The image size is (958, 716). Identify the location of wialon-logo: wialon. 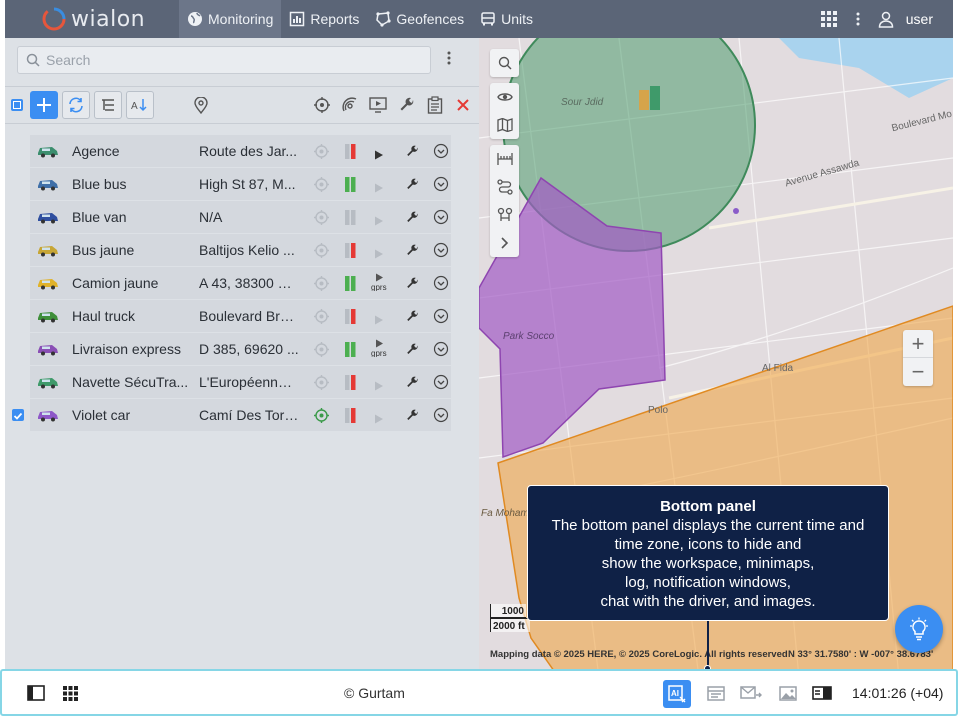
(92, 19).